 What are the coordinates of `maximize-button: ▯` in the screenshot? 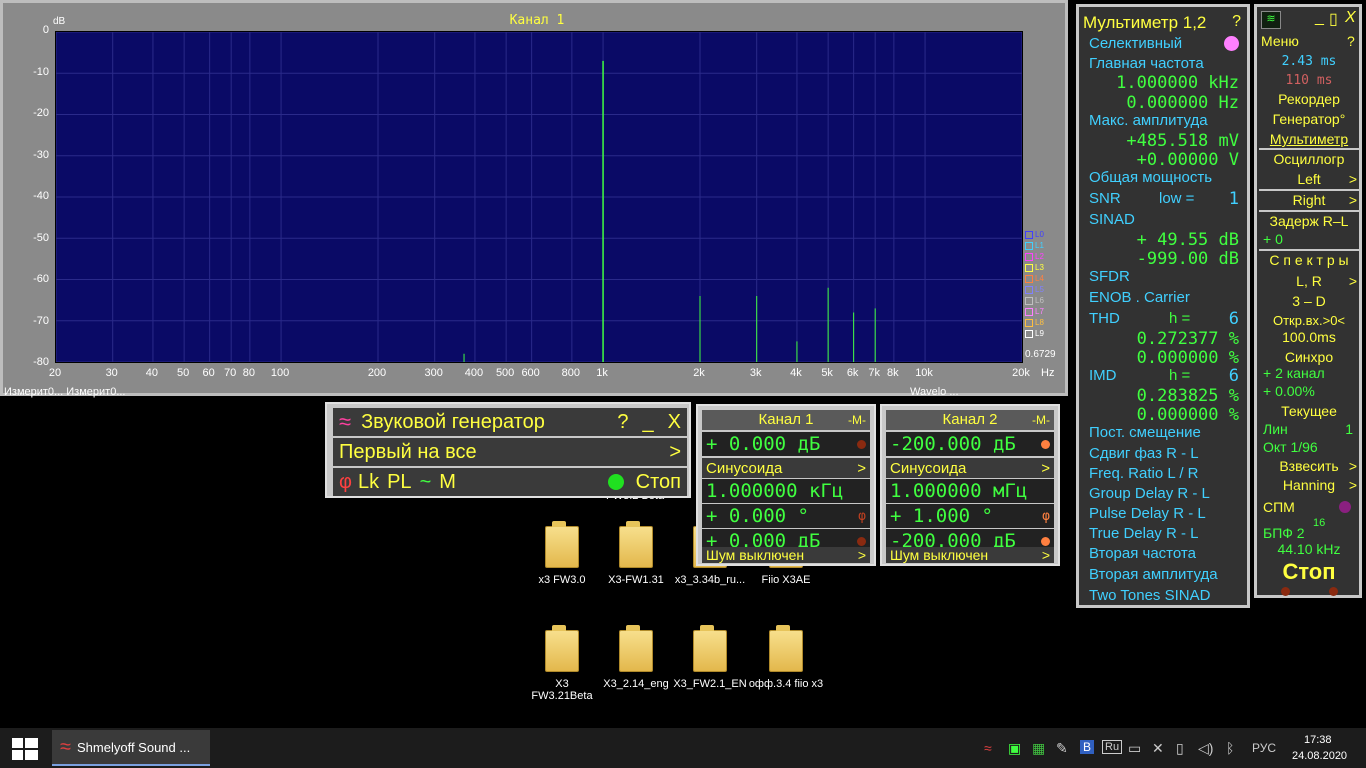 It's located at (1333, 19).